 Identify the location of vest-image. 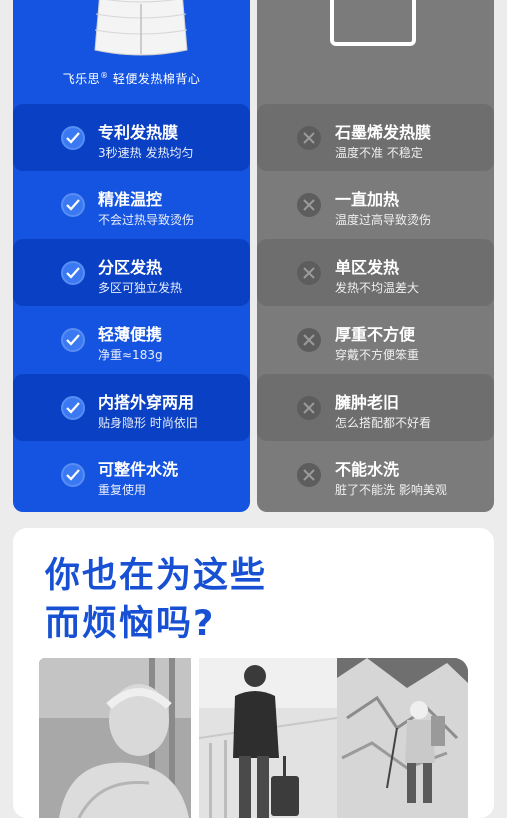
(141, 28).